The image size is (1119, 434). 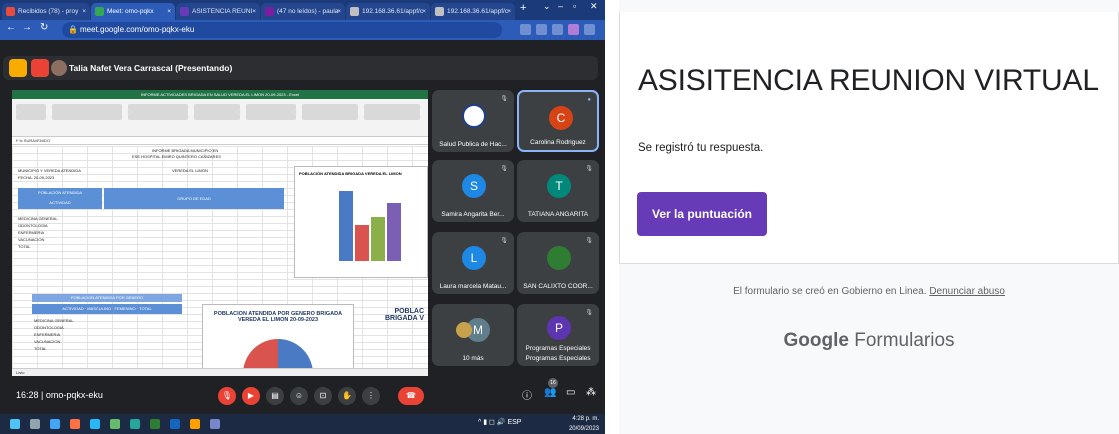 I want to click on col-header: TOTAL, so click(x=145, y=308).